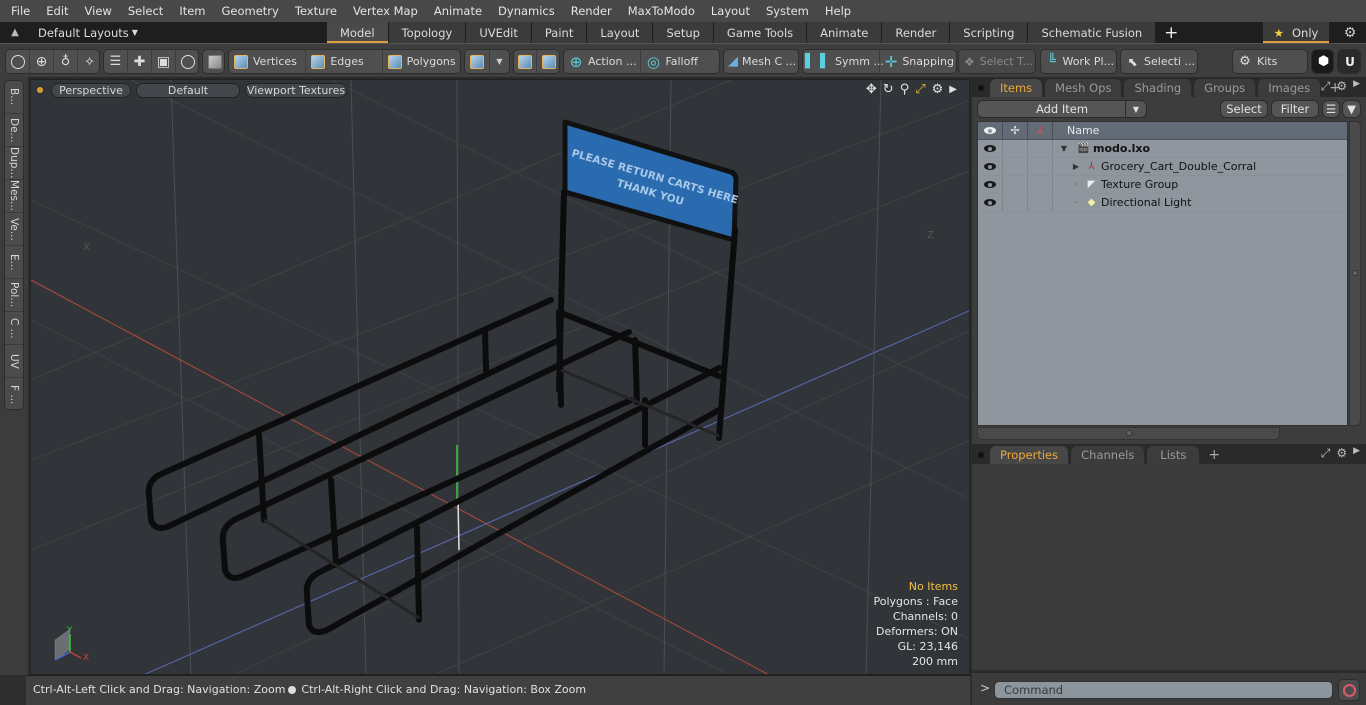 The width and height of the screenshot is (1366, 705). Describe the element at coordinates (661, 11) in the screenshot. I see `menu-maxtomodo: MaxToModo` at that location.